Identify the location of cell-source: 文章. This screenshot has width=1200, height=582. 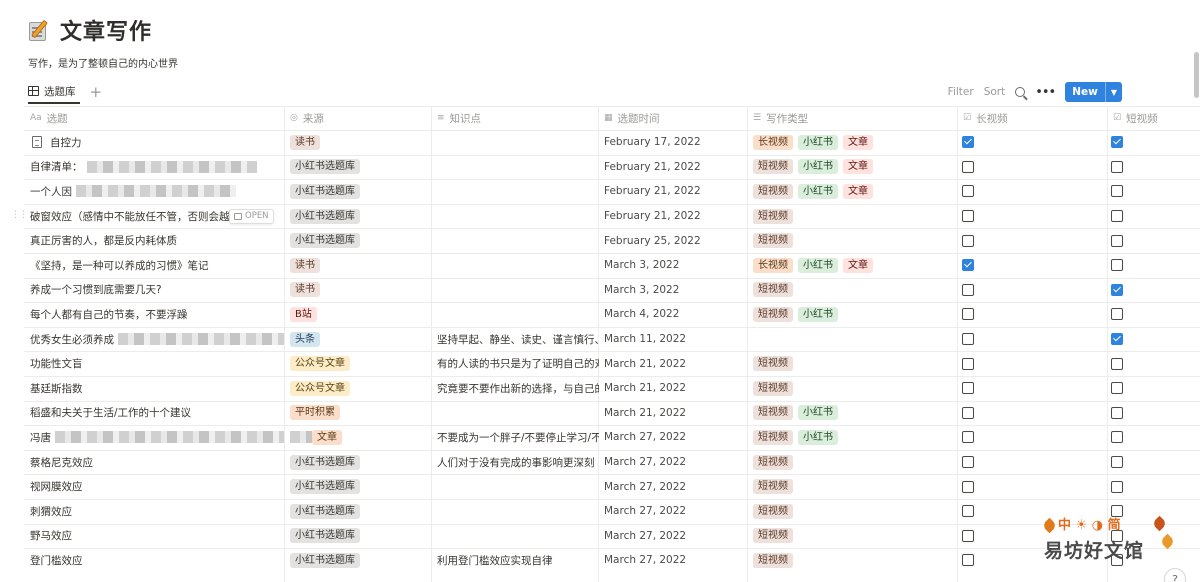
(360, 437).